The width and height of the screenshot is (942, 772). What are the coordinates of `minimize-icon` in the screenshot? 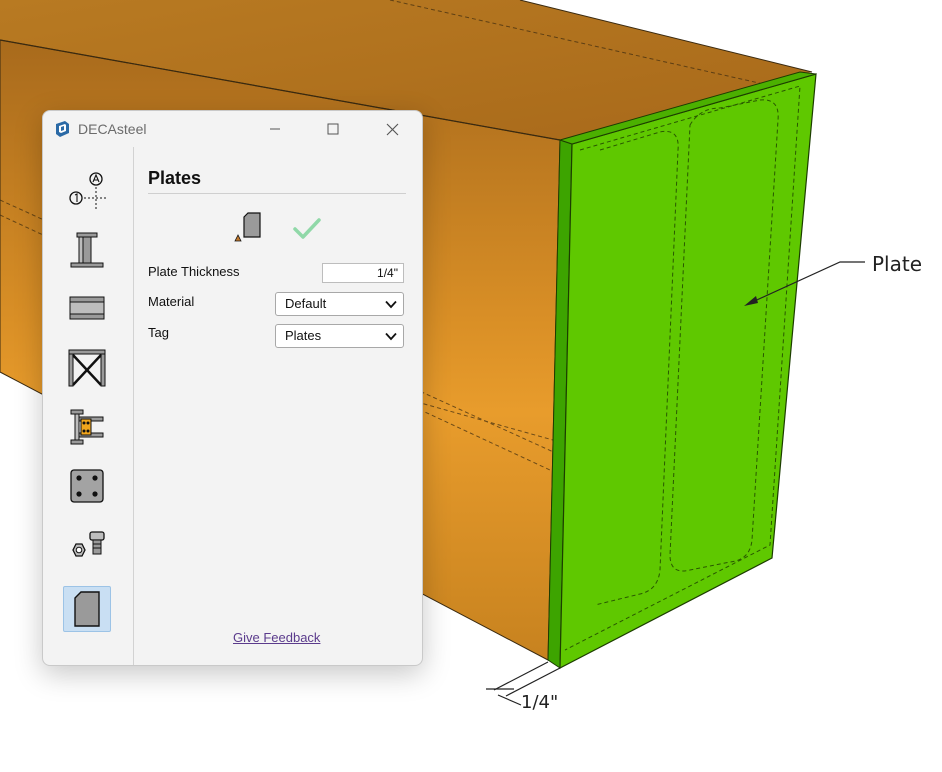 It's located at (275, 129).